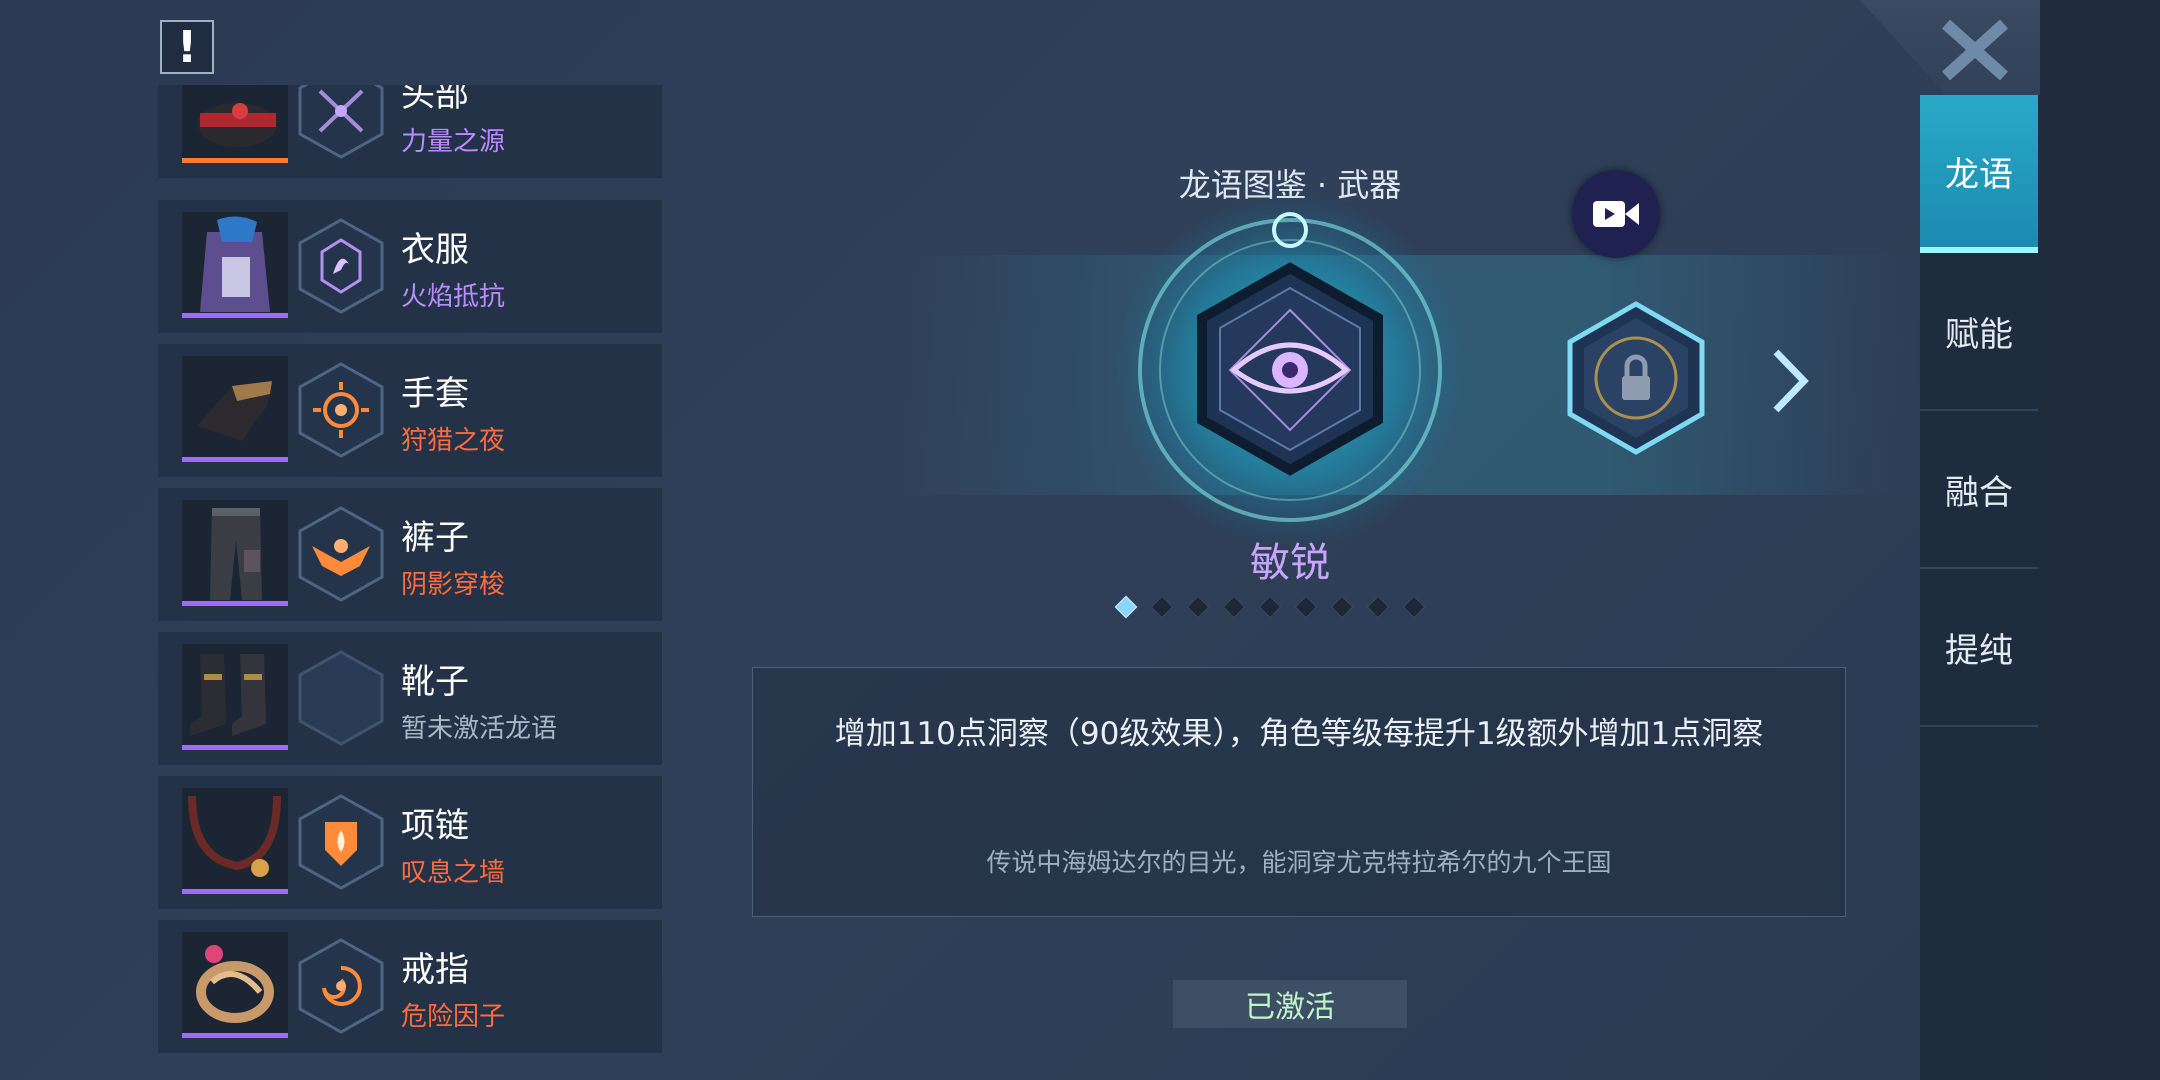  What do you see at coordinates (435, 682) in the screenshot?
I see `equipment-name: 靴子` at bounding box center [435, 682].